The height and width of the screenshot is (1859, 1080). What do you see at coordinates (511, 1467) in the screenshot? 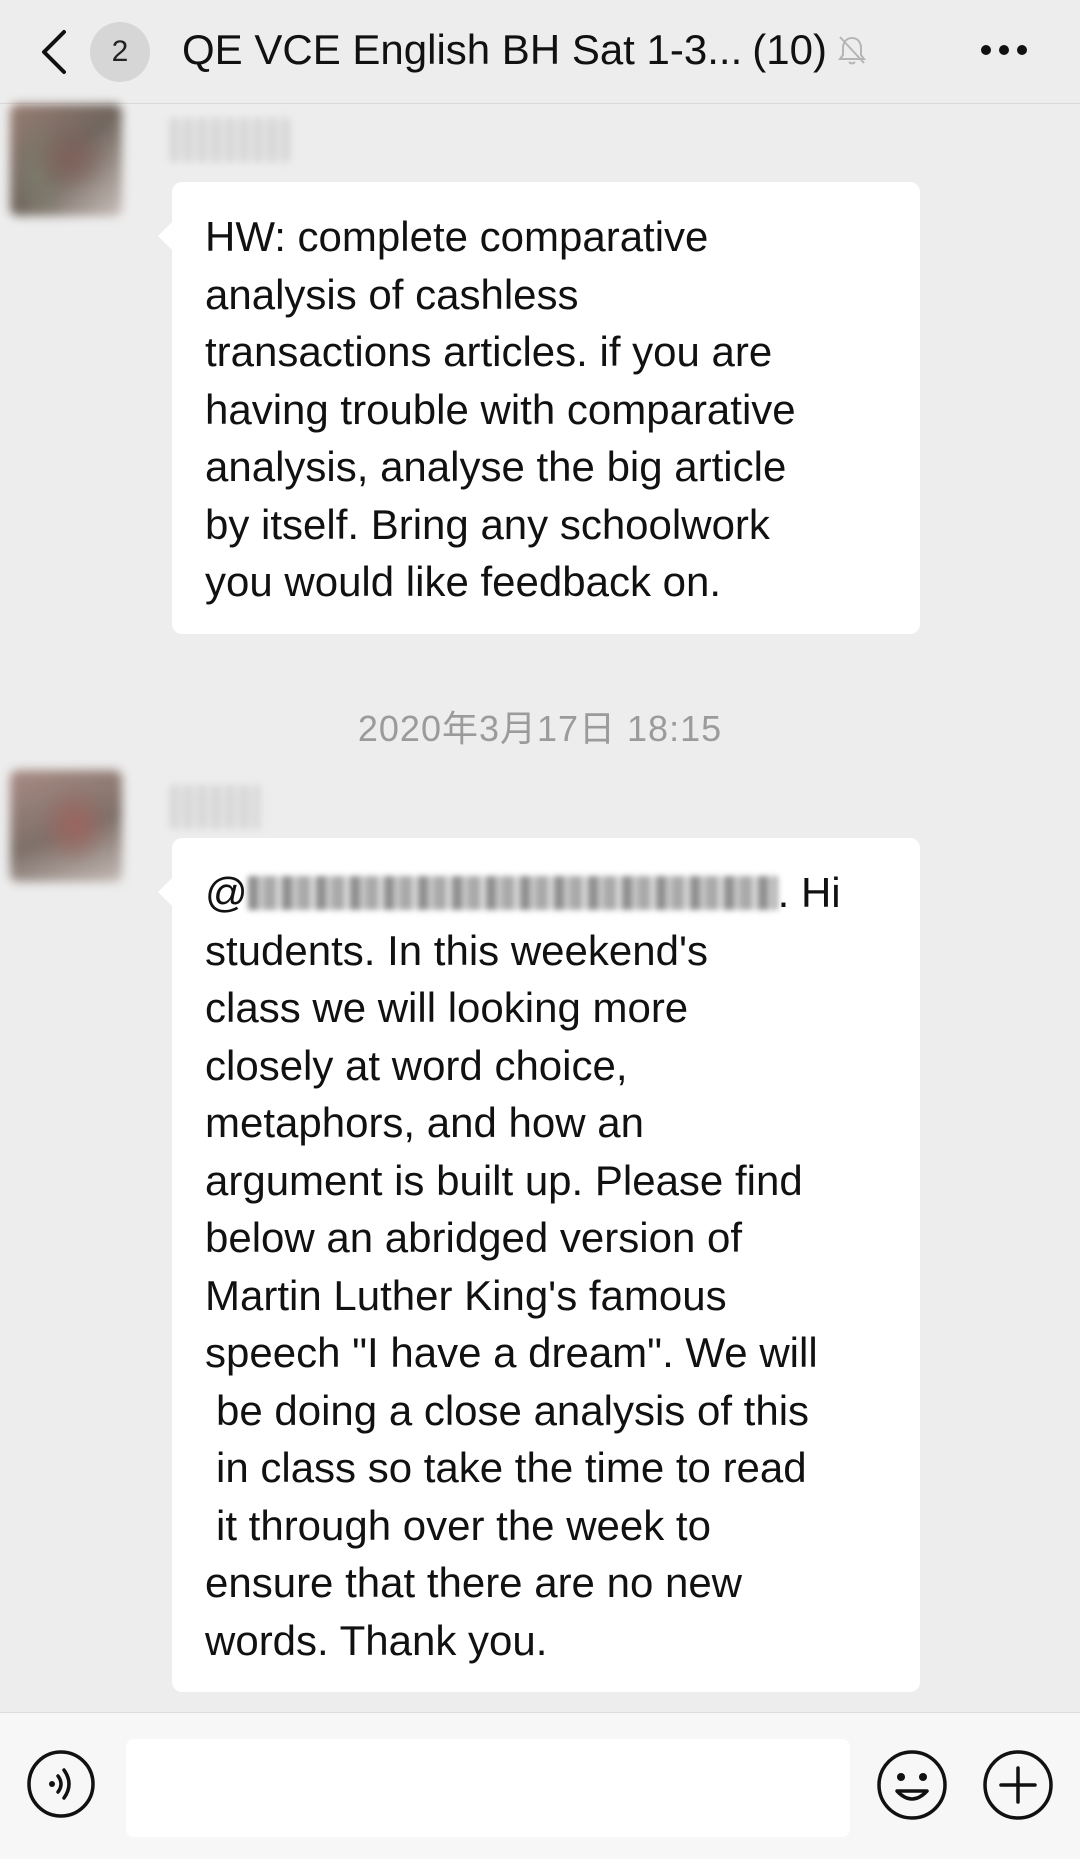
I see `message-line: in class so take the time to read` at bounding box center [511, 1467].